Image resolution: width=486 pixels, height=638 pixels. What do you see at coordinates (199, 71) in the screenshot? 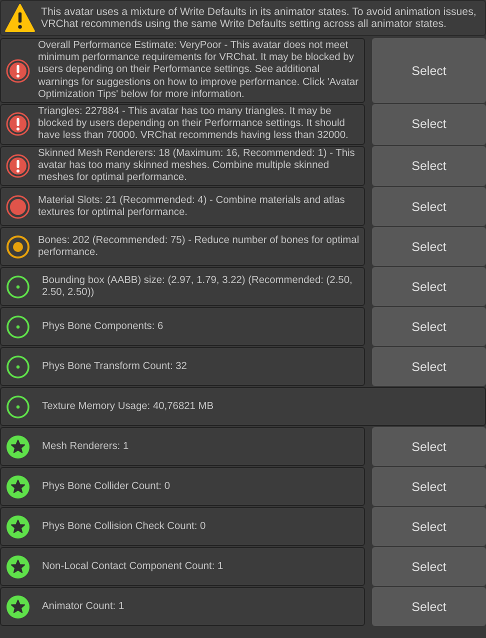
I see `message-text: Overall Performance Estimate: VeryPoor - This avatar does not meet minimum performance requirements for VRChat. It may be blocked by users depending on their Performance settings. See additional warnings for suggestions on how to improve performance. Click 'Avatar Optimization Tips' below for more information.` at bounding box center [199, 71].